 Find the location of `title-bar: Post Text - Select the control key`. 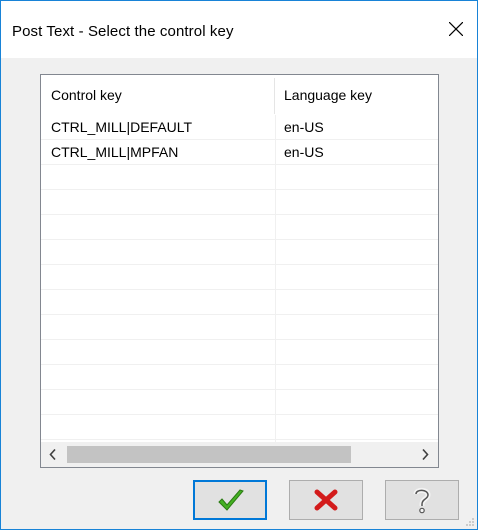

title-bar: Post Text - Select the control key is located at coordinates (239, 29).